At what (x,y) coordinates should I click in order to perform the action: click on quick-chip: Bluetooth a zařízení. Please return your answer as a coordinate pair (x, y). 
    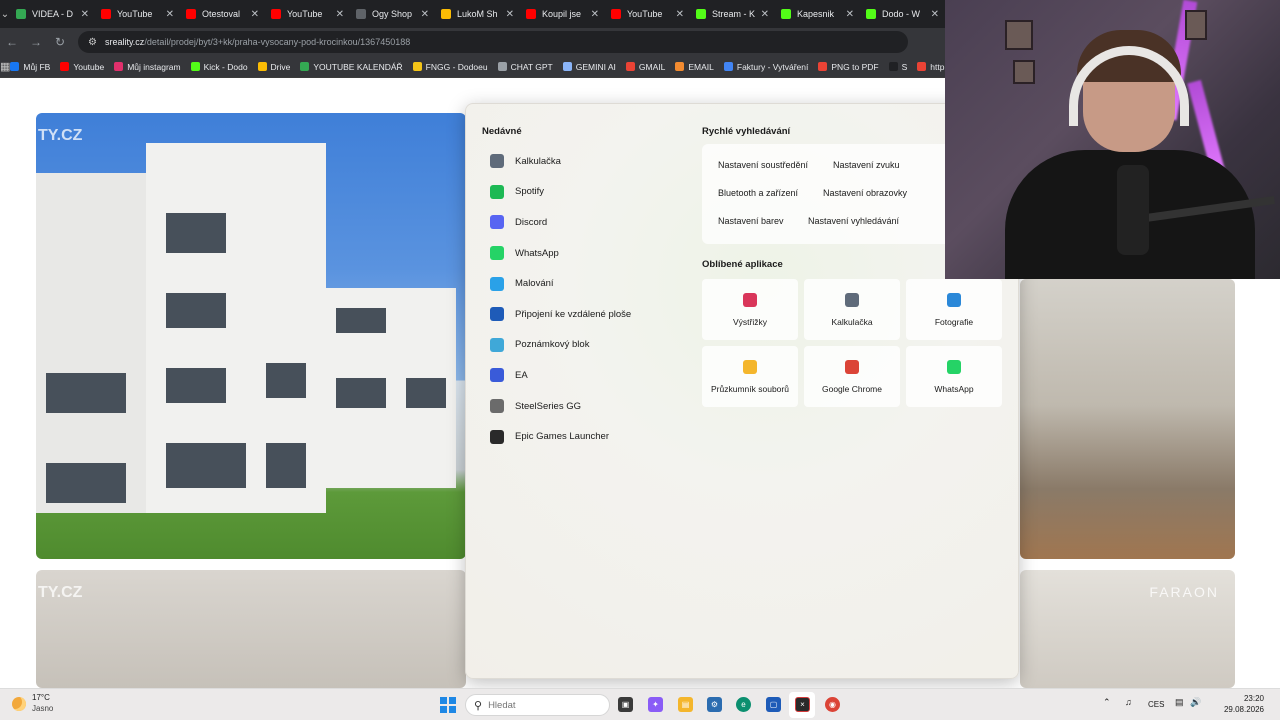
    Looking at the image, I should click on (758, 193).